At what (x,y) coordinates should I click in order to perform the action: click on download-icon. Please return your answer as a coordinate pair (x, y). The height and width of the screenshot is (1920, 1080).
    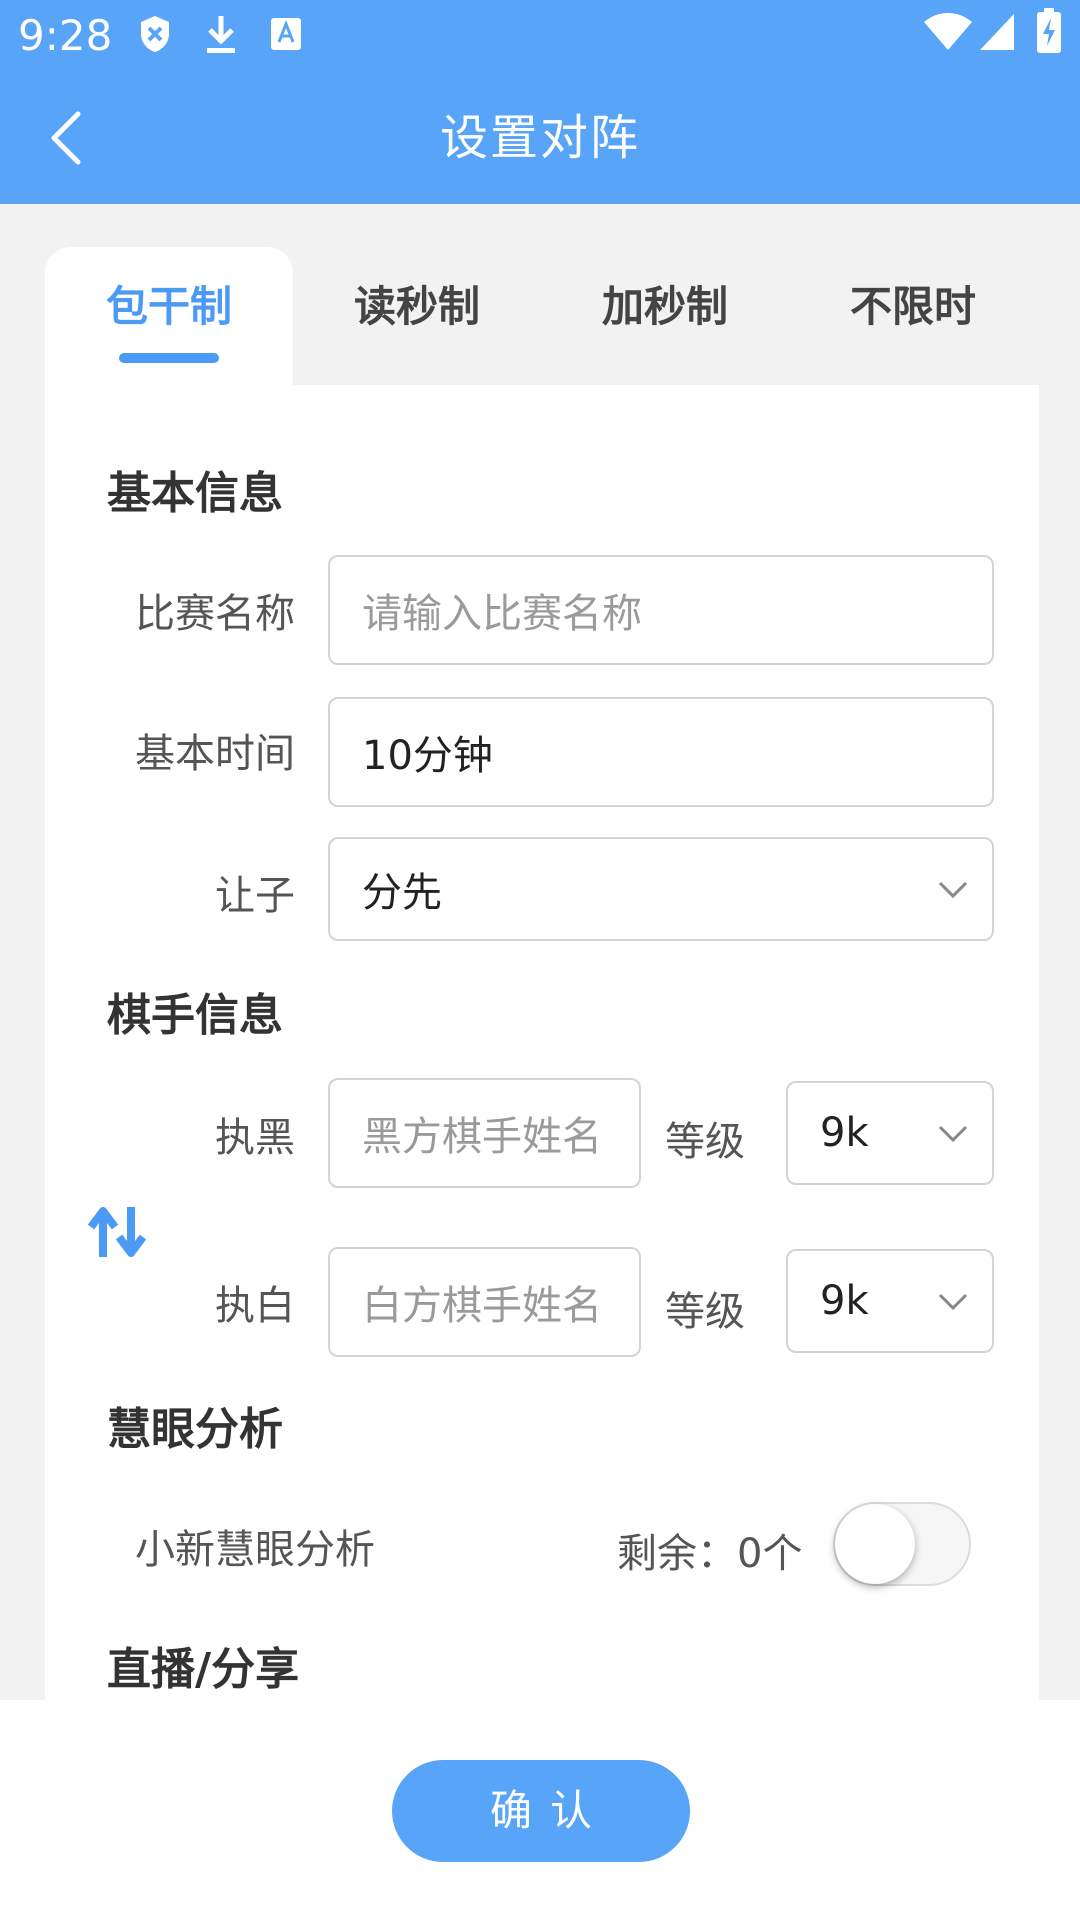
    Looking at the image, I should click on (221, 34).